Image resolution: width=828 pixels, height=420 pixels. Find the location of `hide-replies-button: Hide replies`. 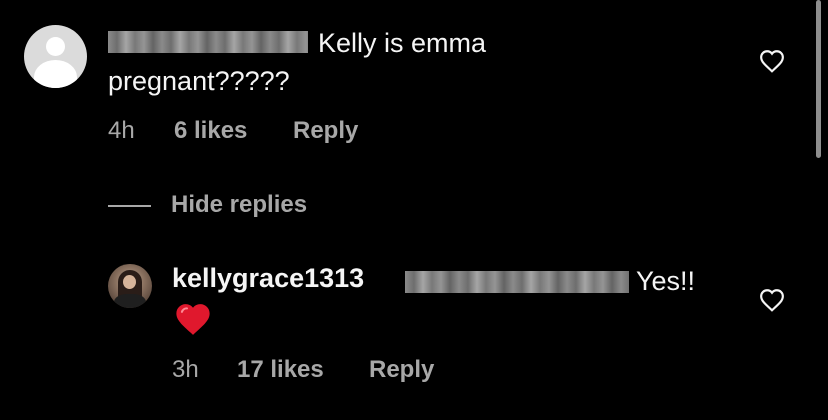

hide-replies-button: Hide replies is located at coordinates (239, 205).